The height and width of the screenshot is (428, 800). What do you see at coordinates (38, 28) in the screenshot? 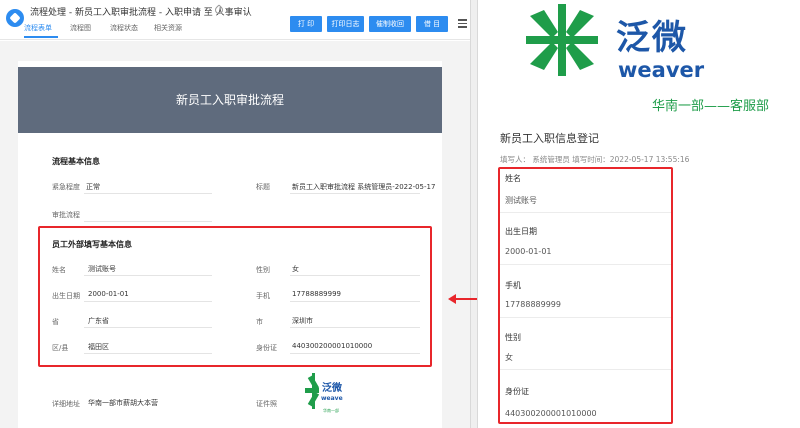
I see `tab-form: 流程表单` at bounding box center [38, 28].